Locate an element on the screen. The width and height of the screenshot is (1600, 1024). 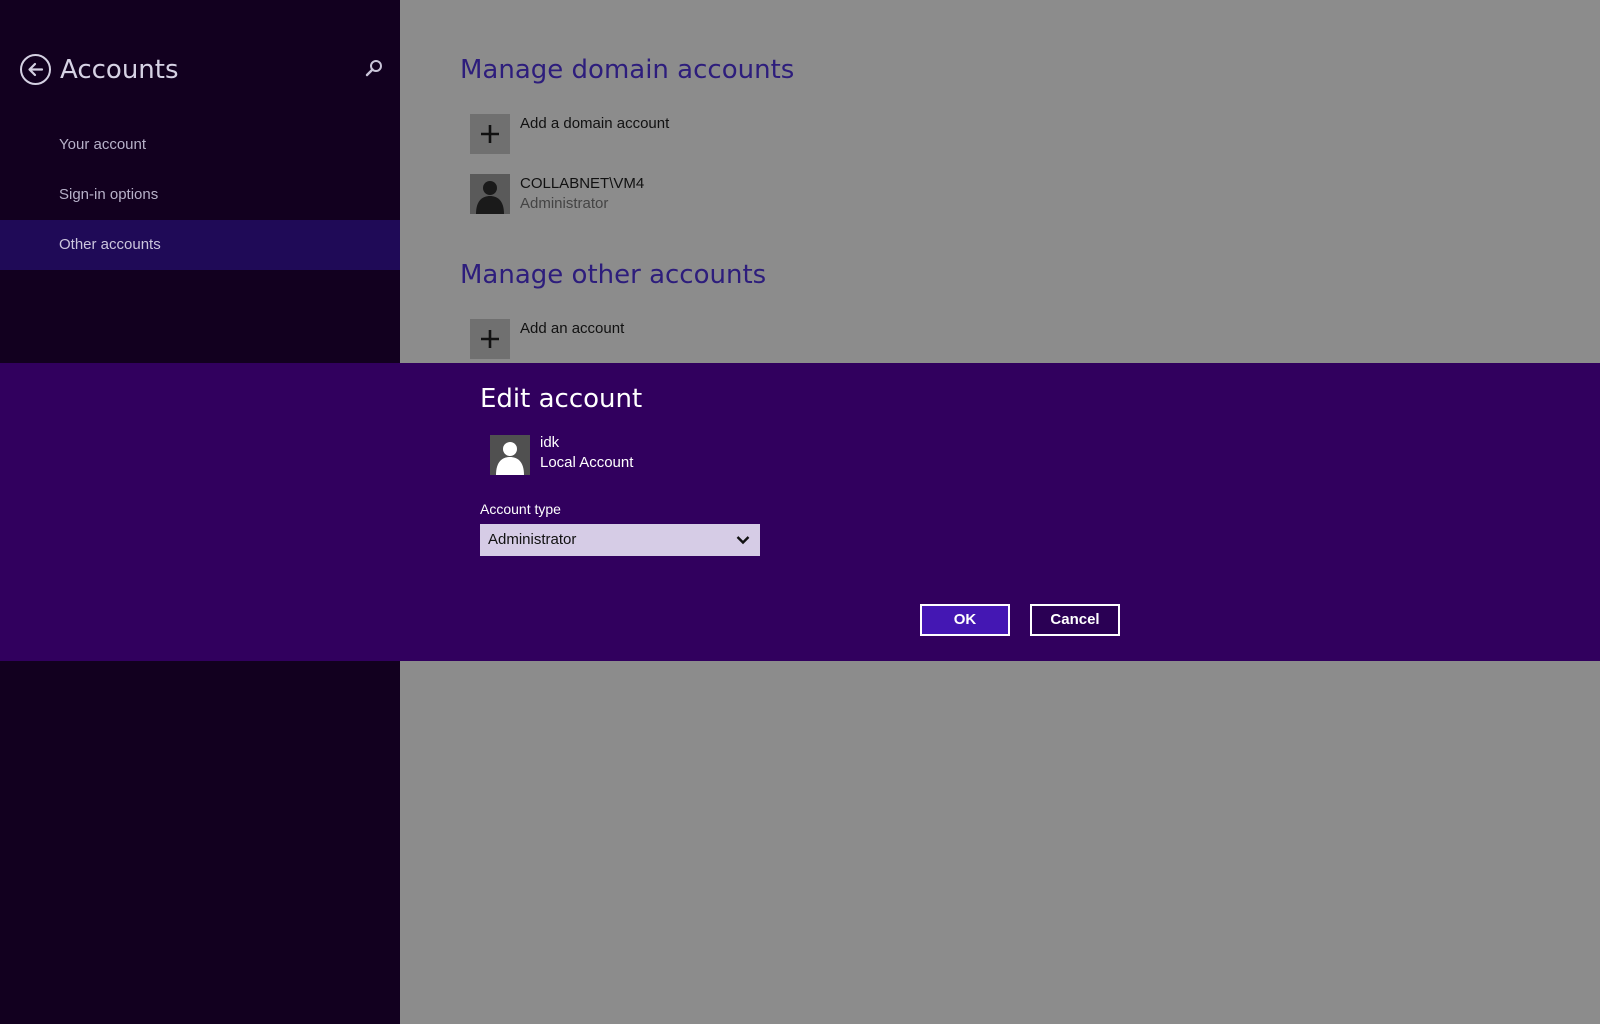
dialog-user-name: idk is located at coordinates (550, 442).